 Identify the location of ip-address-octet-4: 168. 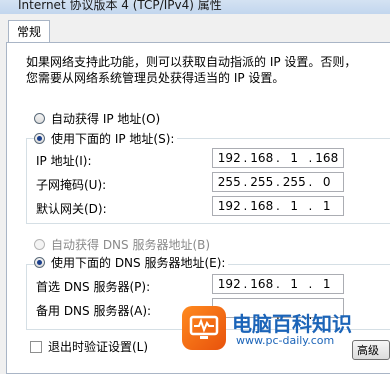
(326, 158).